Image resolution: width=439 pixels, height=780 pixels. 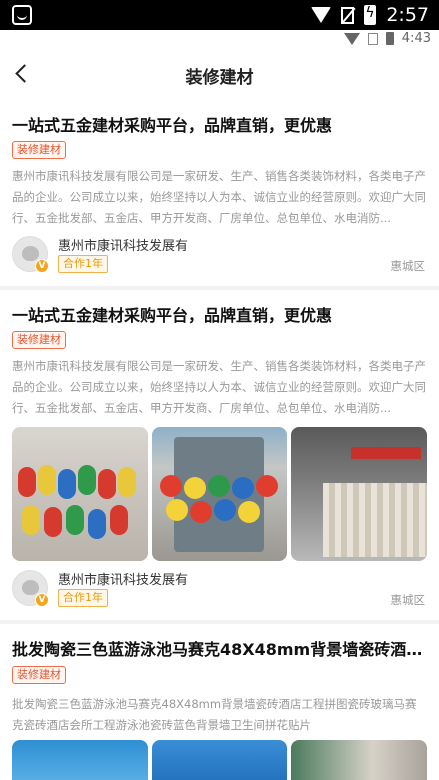 What do you see at coordinates (416, 38) in the screenshot?
I see `inner-status-time: 4:43` at bounding box center [416, 38].